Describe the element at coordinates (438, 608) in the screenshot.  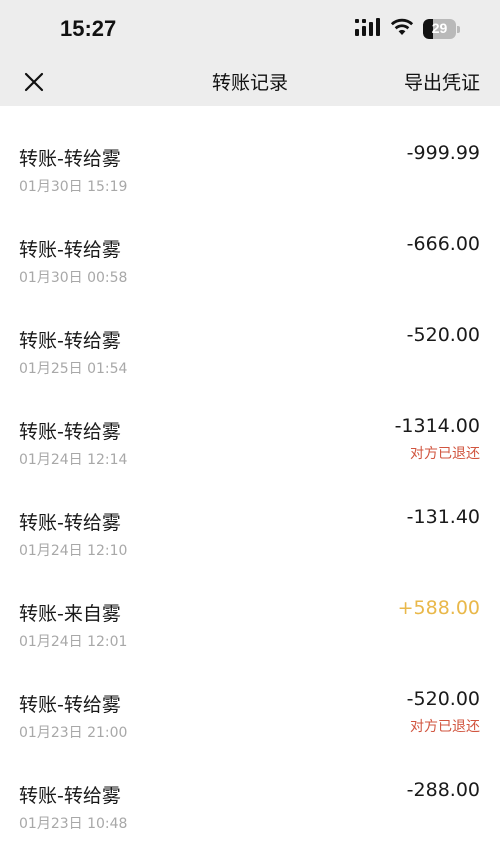
I see `transaction-amount: +588.00` at that location.